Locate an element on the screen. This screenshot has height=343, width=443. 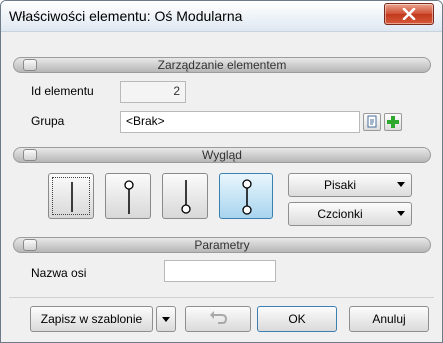
top-circle-line-icon is located at coordinates (129, 197).